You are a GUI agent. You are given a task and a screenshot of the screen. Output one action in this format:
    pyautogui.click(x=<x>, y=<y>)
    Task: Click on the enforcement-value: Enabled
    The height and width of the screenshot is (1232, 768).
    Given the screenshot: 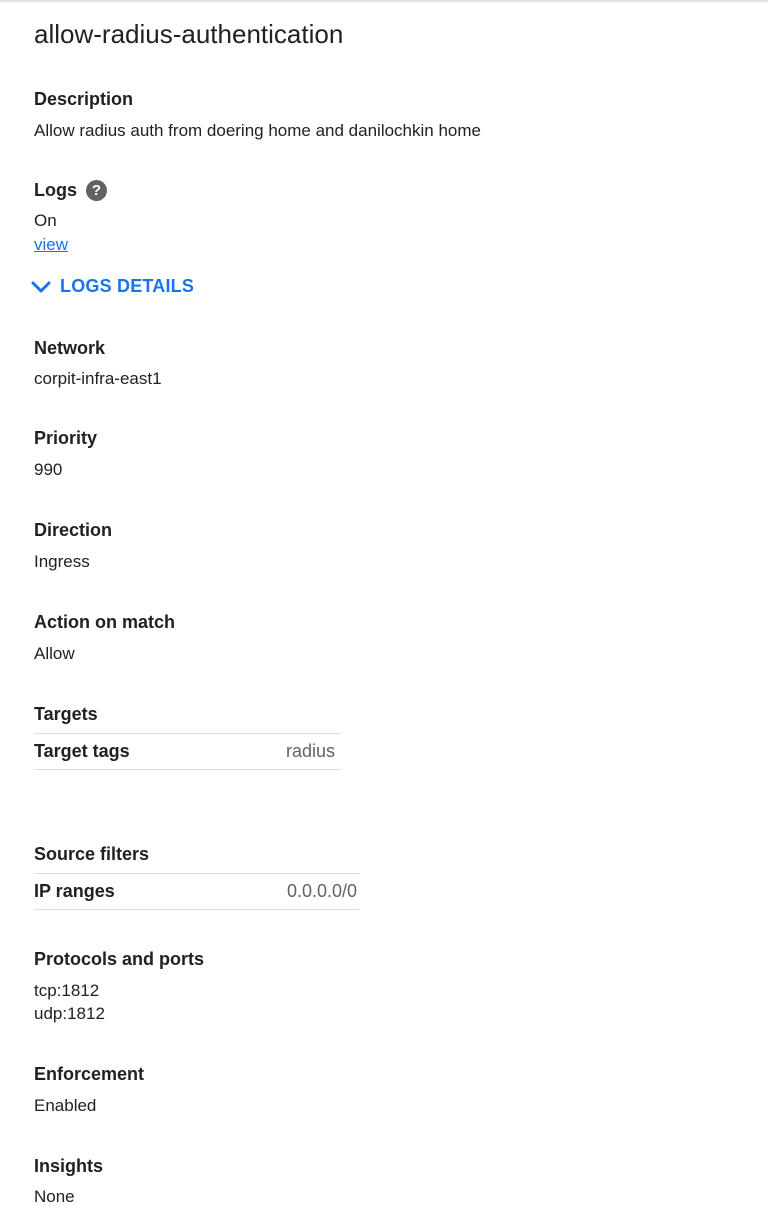 What is the action you would take?
    pyautogui.click(x=65, y=1105)
    